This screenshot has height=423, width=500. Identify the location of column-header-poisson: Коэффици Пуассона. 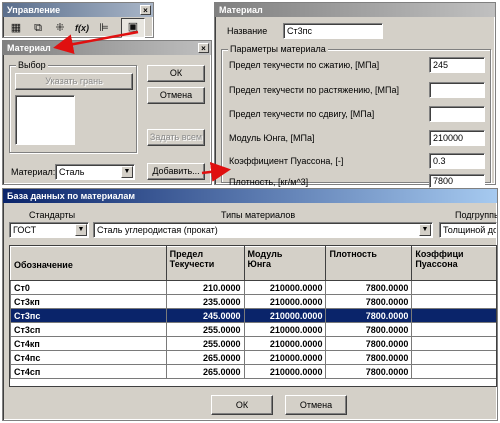
(453, 263).